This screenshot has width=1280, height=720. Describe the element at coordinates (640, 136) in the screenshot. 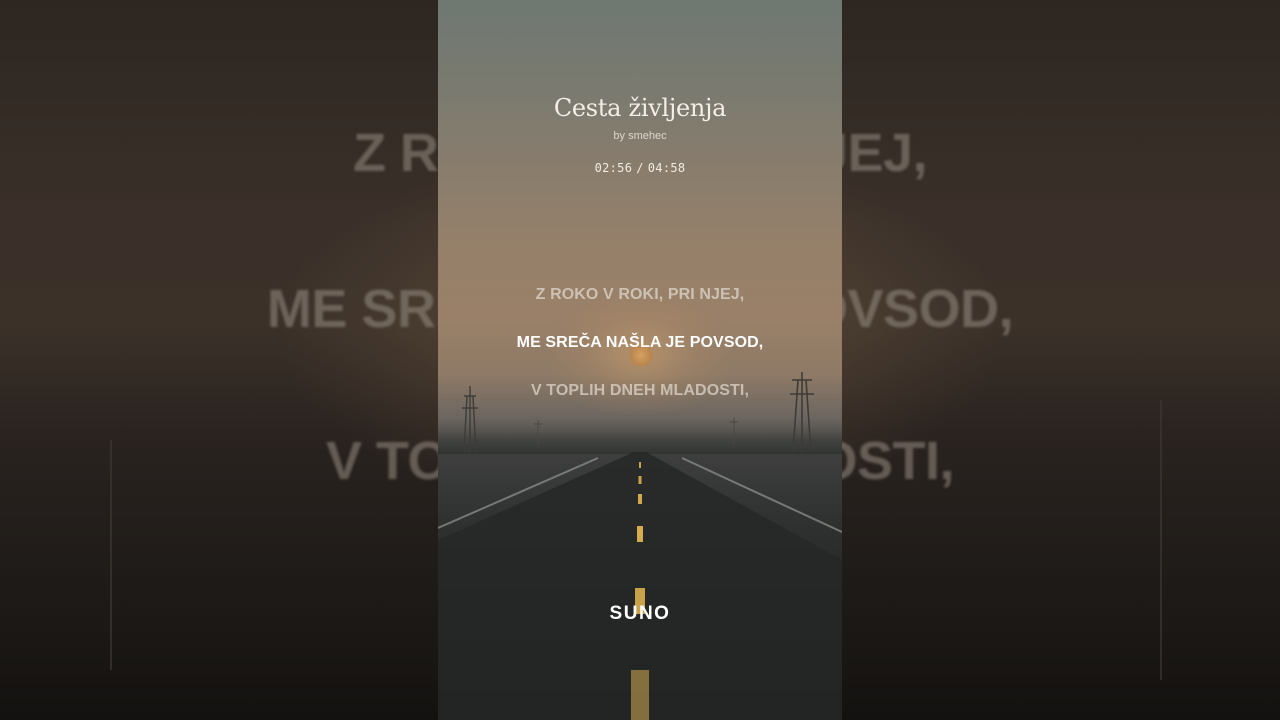

I see `artist-name: by smehec` at that location.